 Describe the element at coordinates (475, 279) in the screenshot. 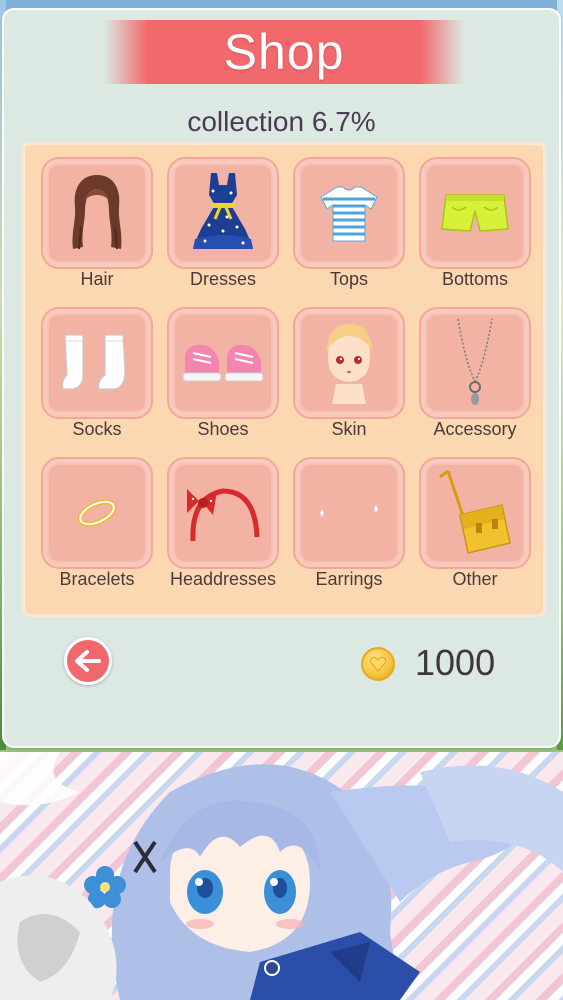

I see `category-label: Bottoms` at that location.